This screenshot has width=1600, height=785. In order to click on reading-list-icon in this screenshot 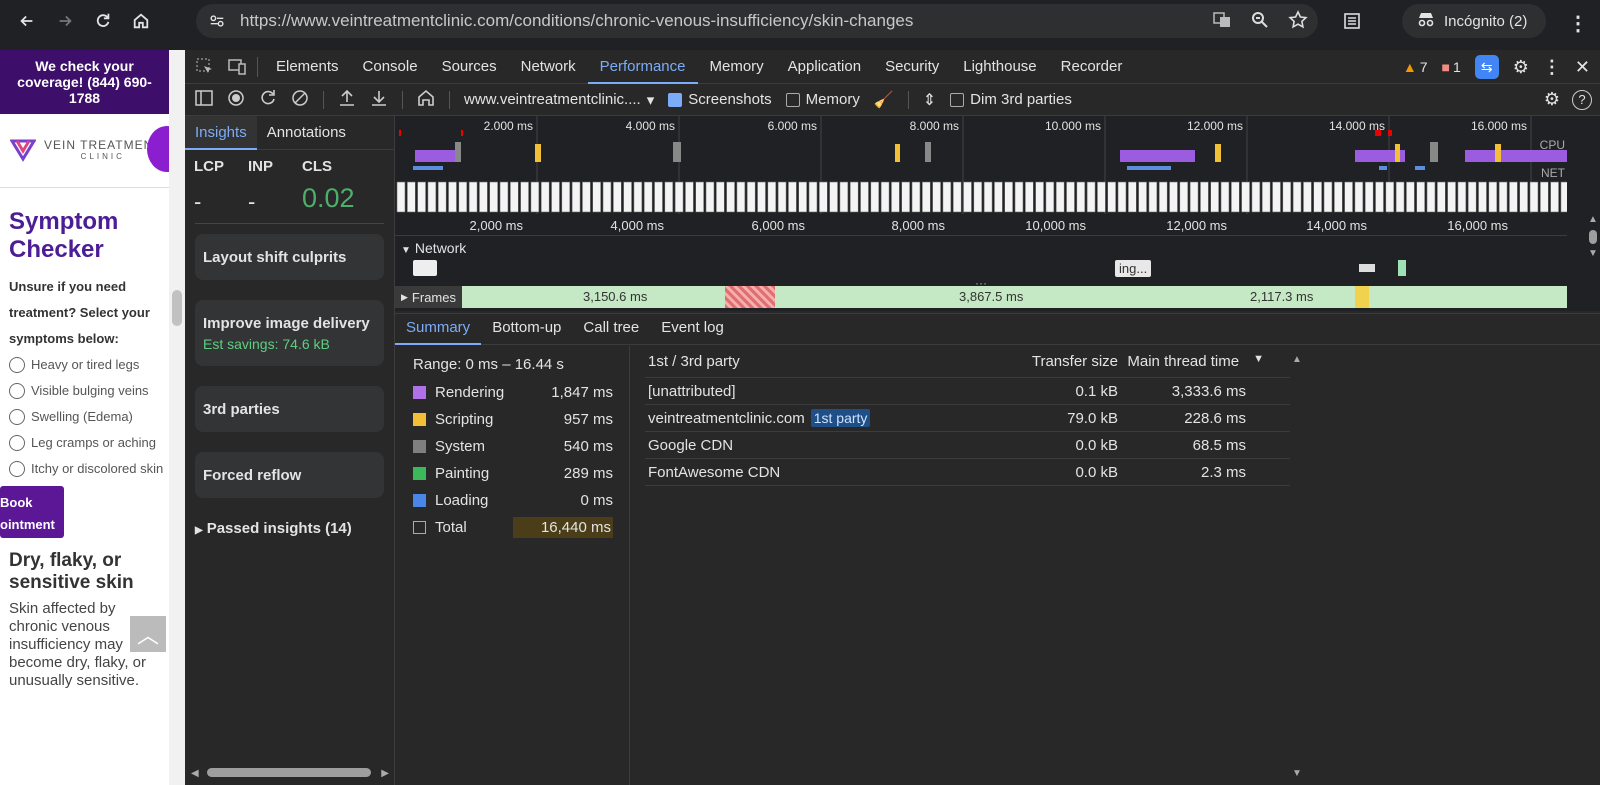, I will do `click(1352, 22)`.